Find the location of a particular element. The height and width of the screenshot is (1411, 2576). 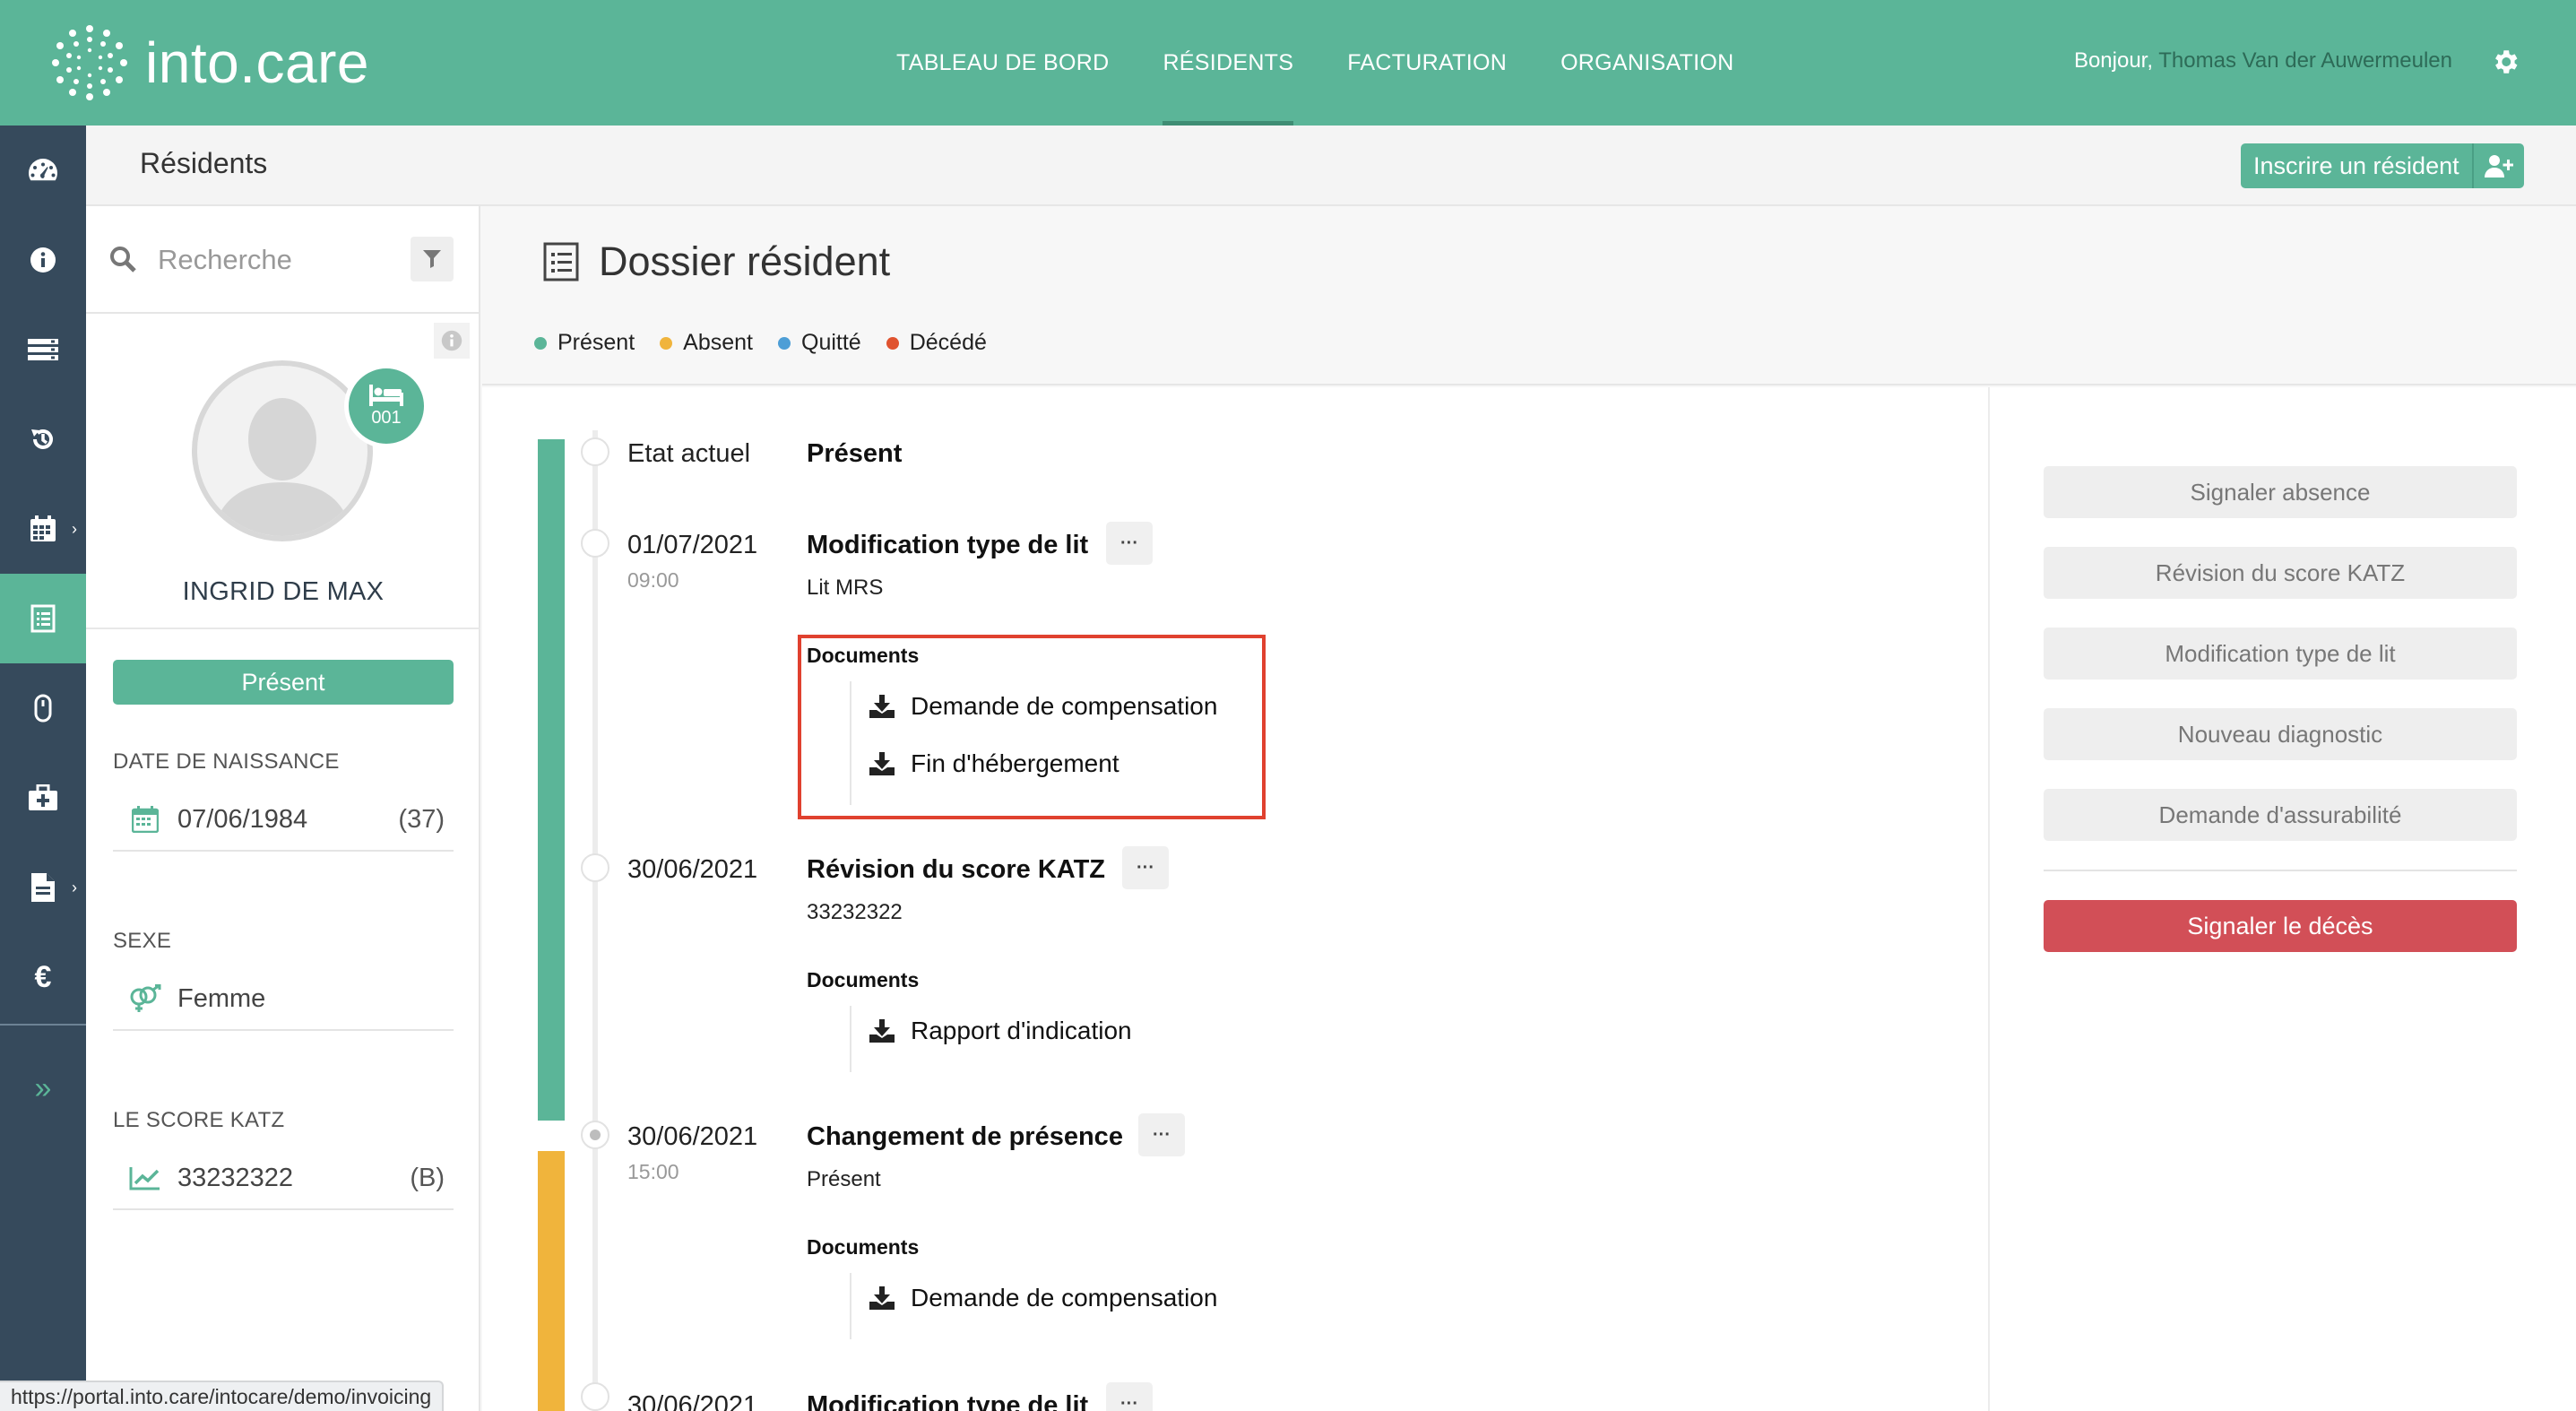

sidebar-info is located at coordinates (43, 260).